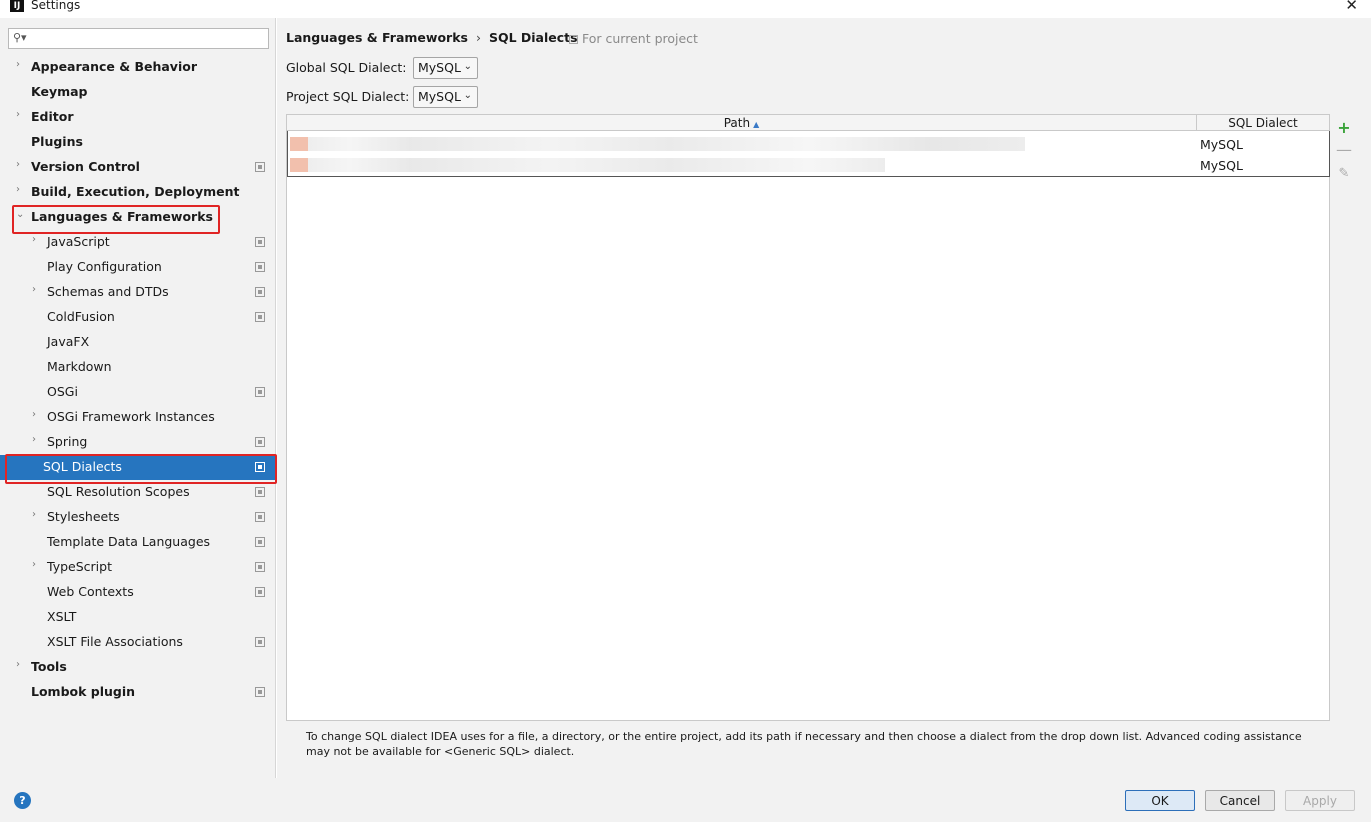 The width and height of the screenshot is (1371, 822). What do you see at coordinates (62, 616) in the screenshot?
I see `sidebar-item-label: XSLT` at bounding box center [62, 616].